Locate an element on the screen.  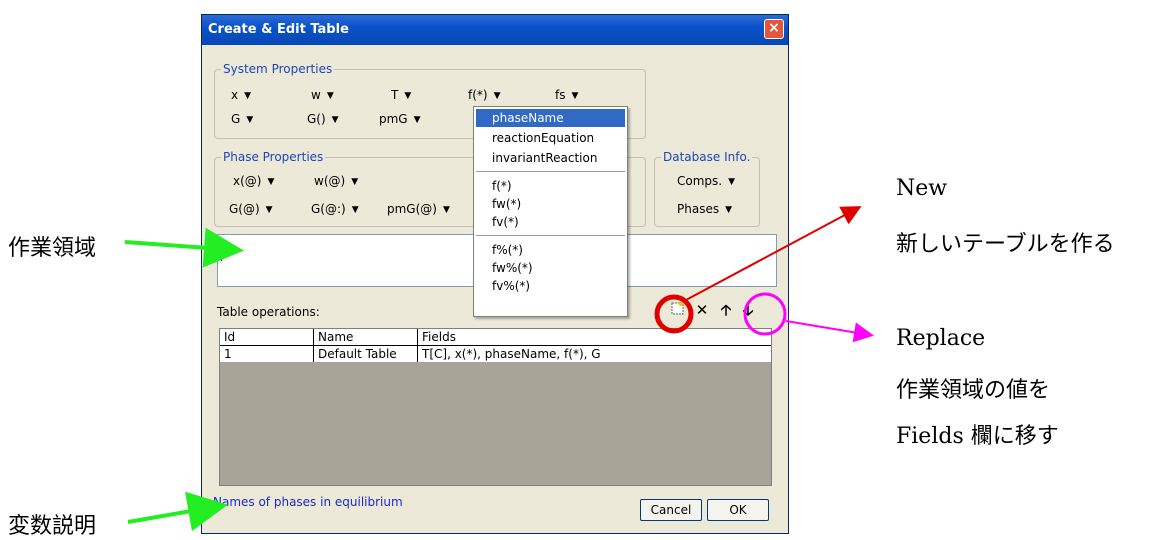
replace-annotation-desc2: Fields 欄に移す is located at coordinates (977, 436).